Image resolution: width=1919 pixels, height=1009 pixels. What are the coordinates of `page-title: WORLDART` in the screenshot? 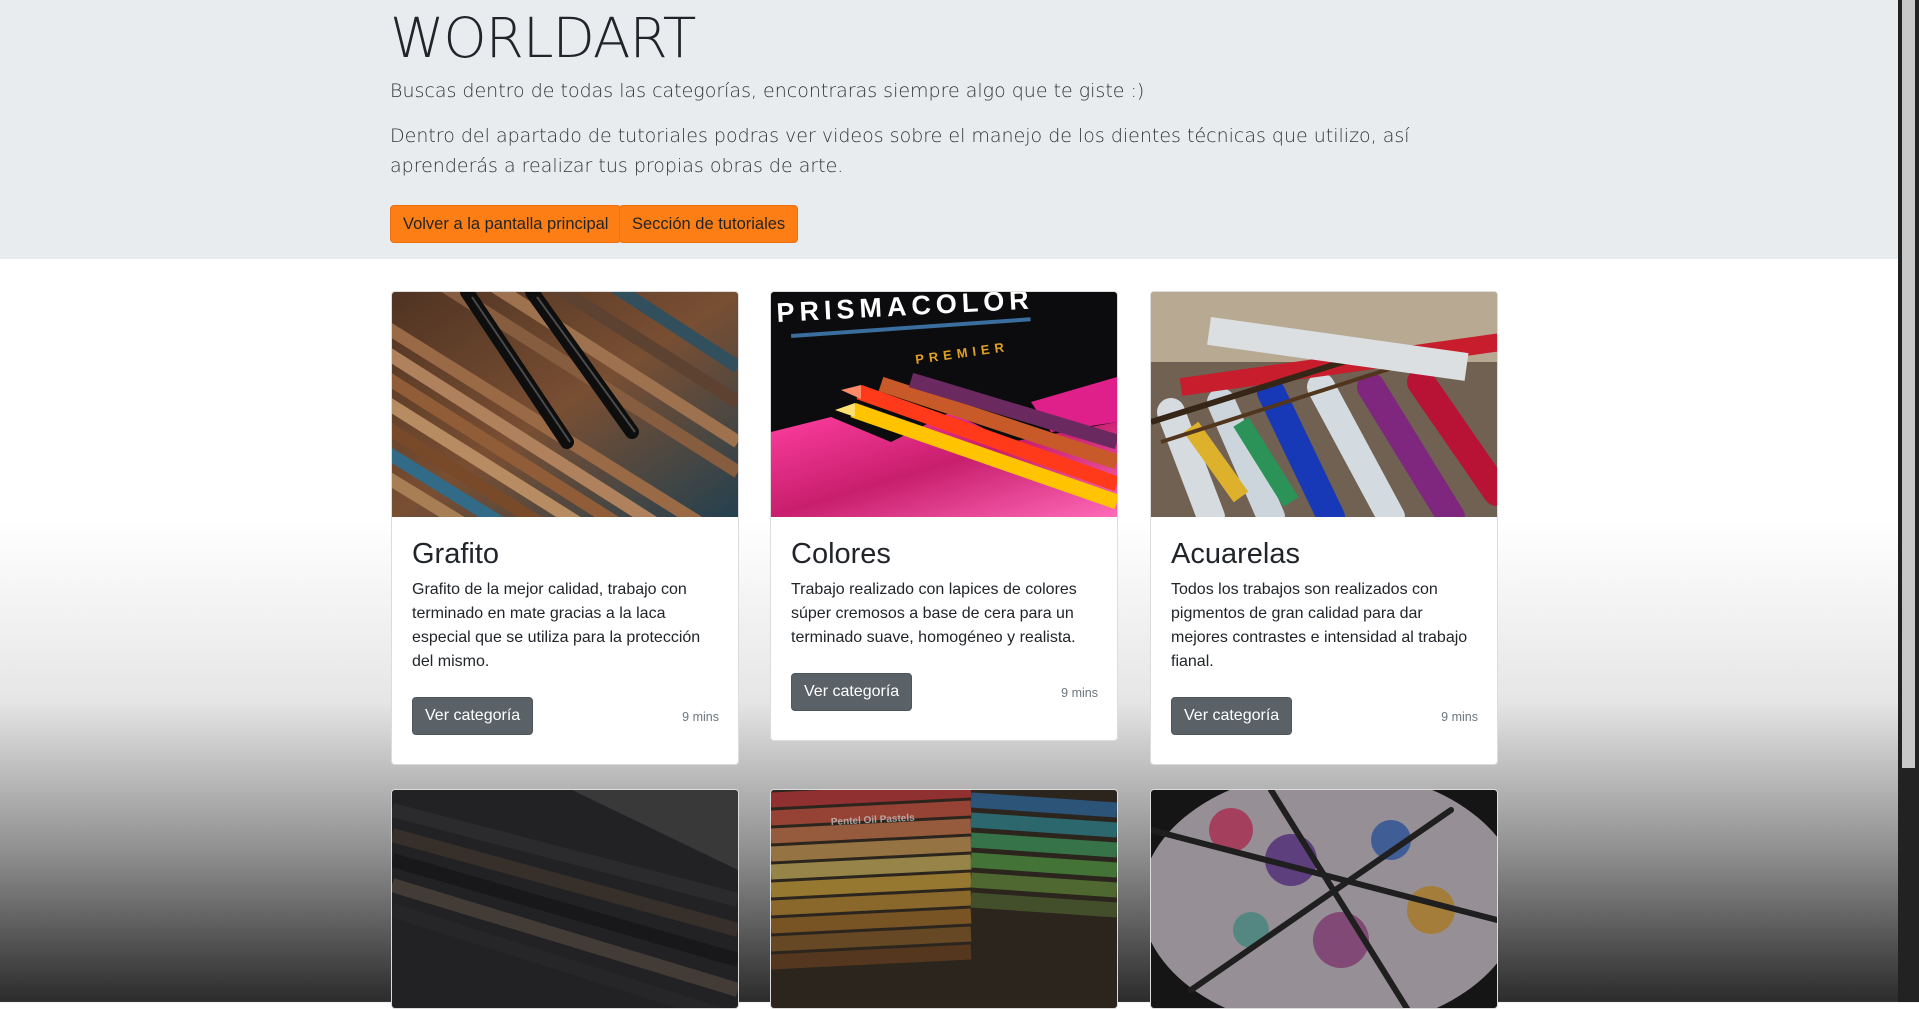 It's located at (543, 38).